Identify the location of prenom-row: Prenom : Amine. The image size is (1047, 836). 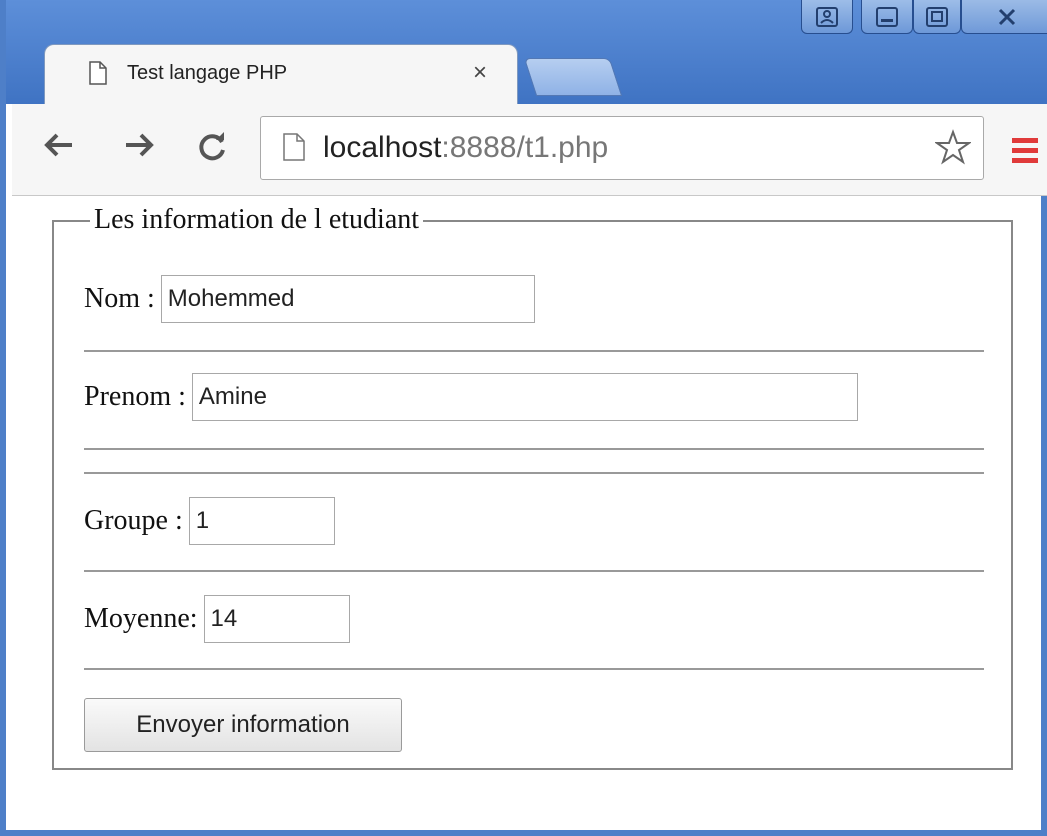
(471, 397).